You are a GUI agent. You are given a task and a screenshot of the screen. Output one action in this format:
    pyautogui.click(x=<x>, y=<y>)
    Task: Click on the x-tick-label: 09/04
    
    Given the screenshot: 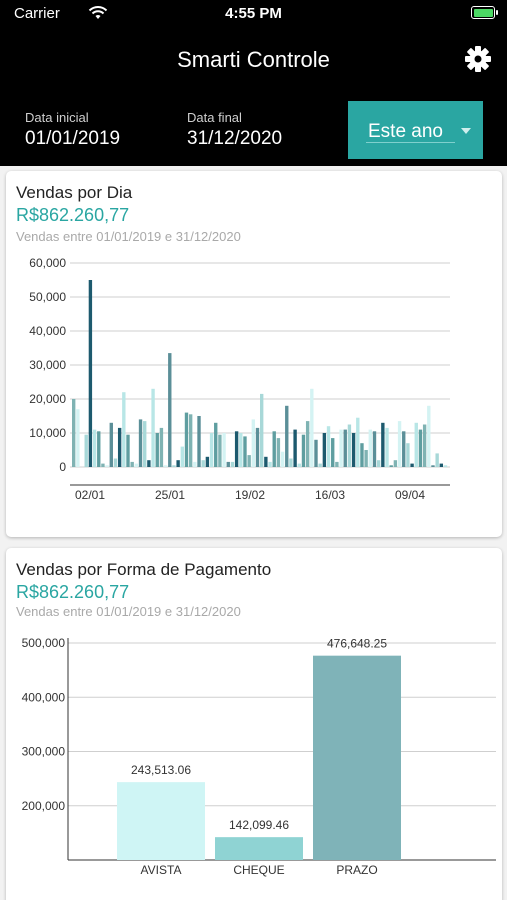 What is the action you would take?
    pyautogui.click(x=410, y=495)
    